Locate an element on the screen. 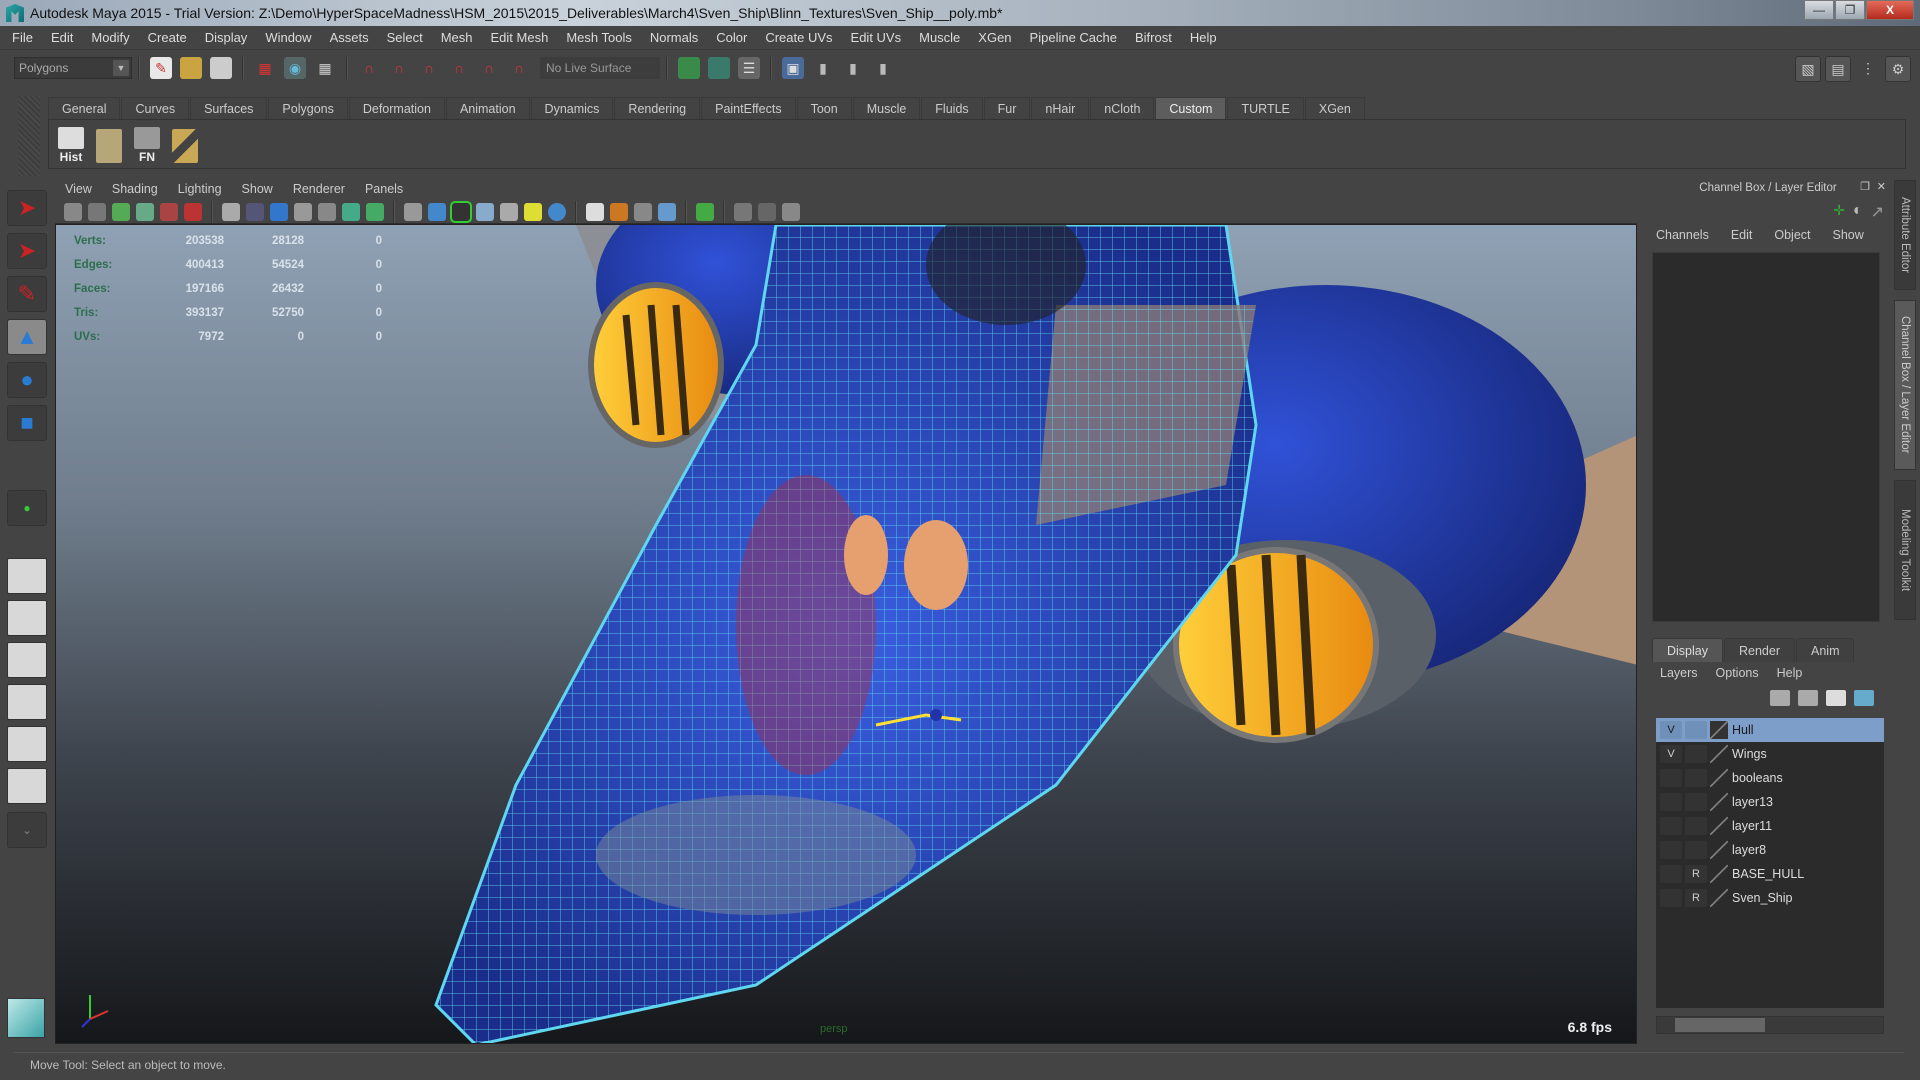 Image resolution: width=1920 pixels, height=1080 pixels. shelf-tab-fluids: Fluids is located at coordinates (952, 108).